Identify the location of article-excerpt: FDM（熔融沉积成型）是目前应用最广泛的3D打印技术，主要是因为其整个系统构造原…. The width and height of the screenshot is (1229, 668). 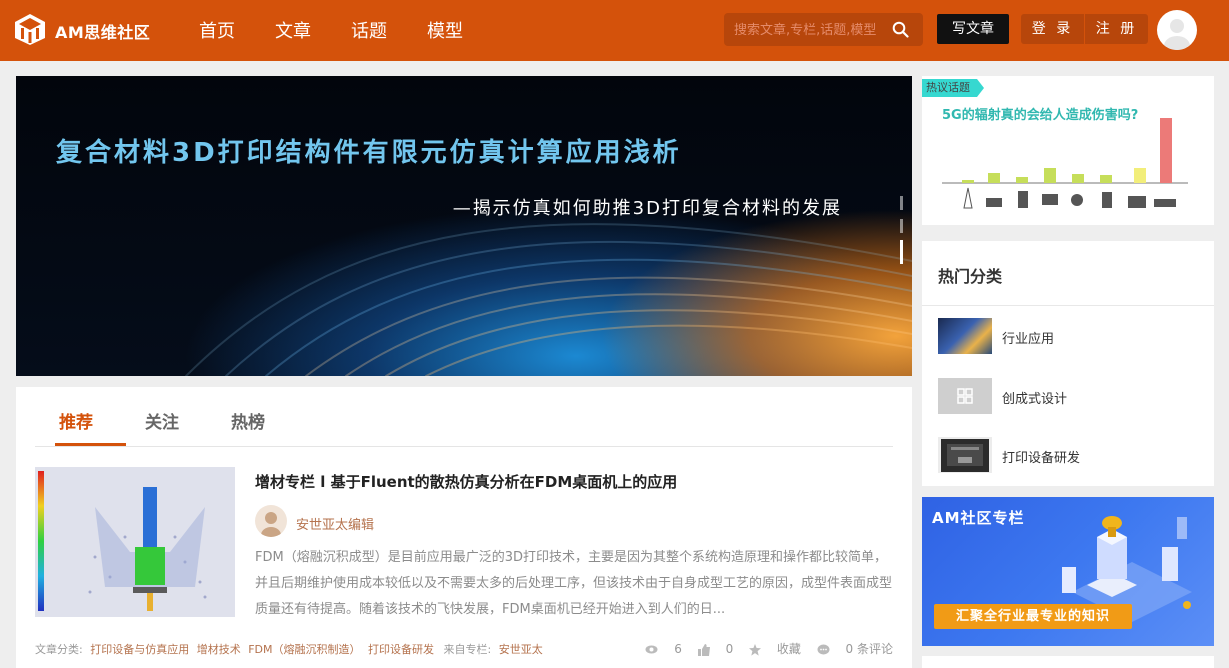
(574, 583).